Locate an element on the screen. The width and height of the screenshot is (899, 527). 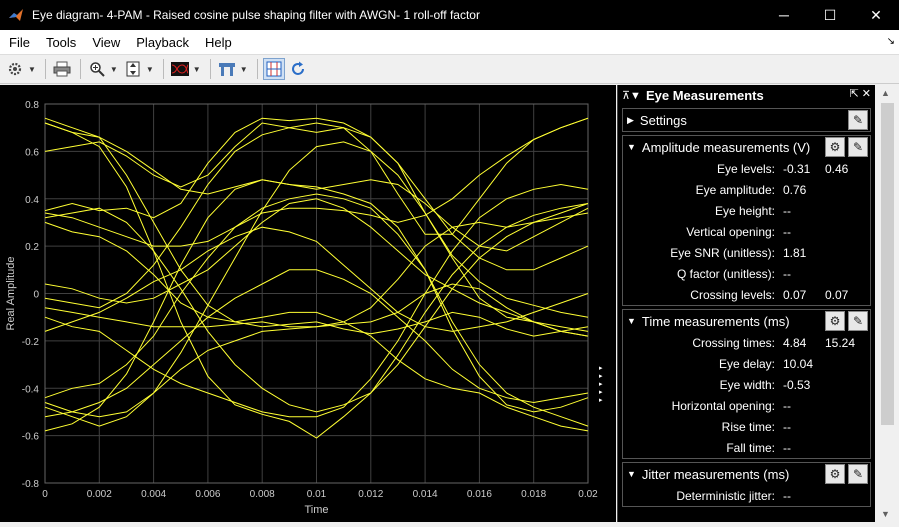
measurements-icon is located at coordinates (227, 69).